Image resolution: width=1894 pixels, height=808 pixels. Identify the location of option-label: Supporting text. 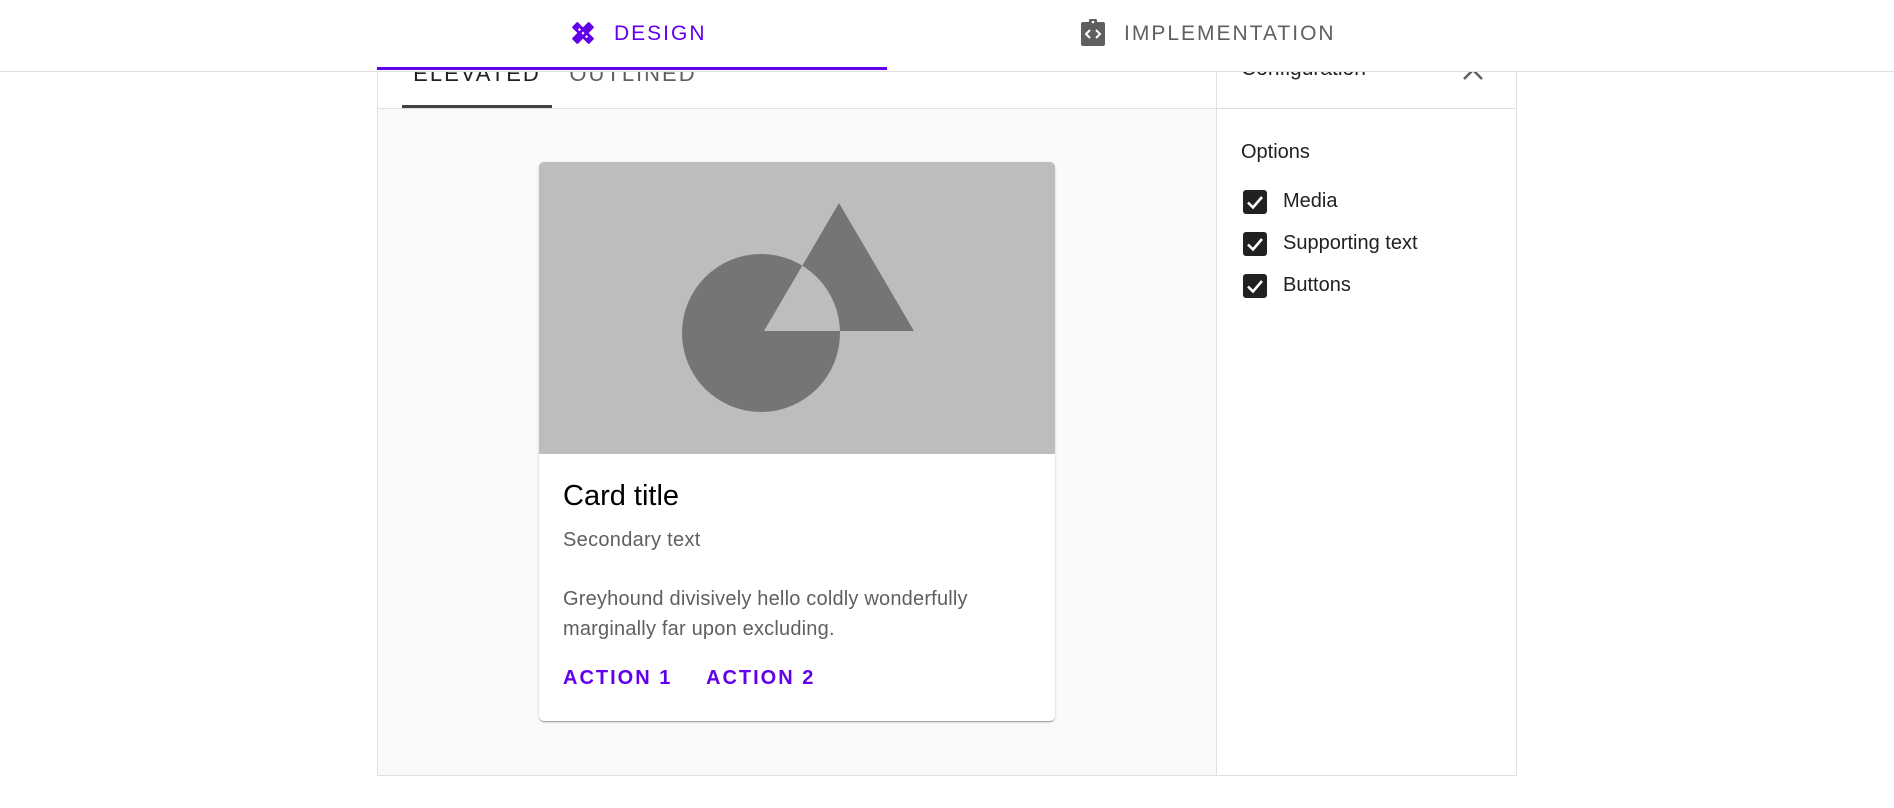
(1350, 243).